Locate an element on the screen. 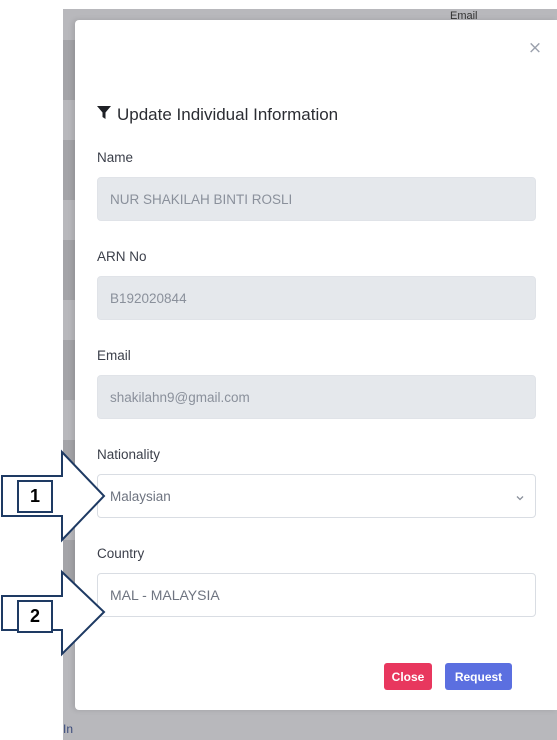  name-value: NUR SHAKILAH BINTI ROSLI is located at coordinates (201, 199).